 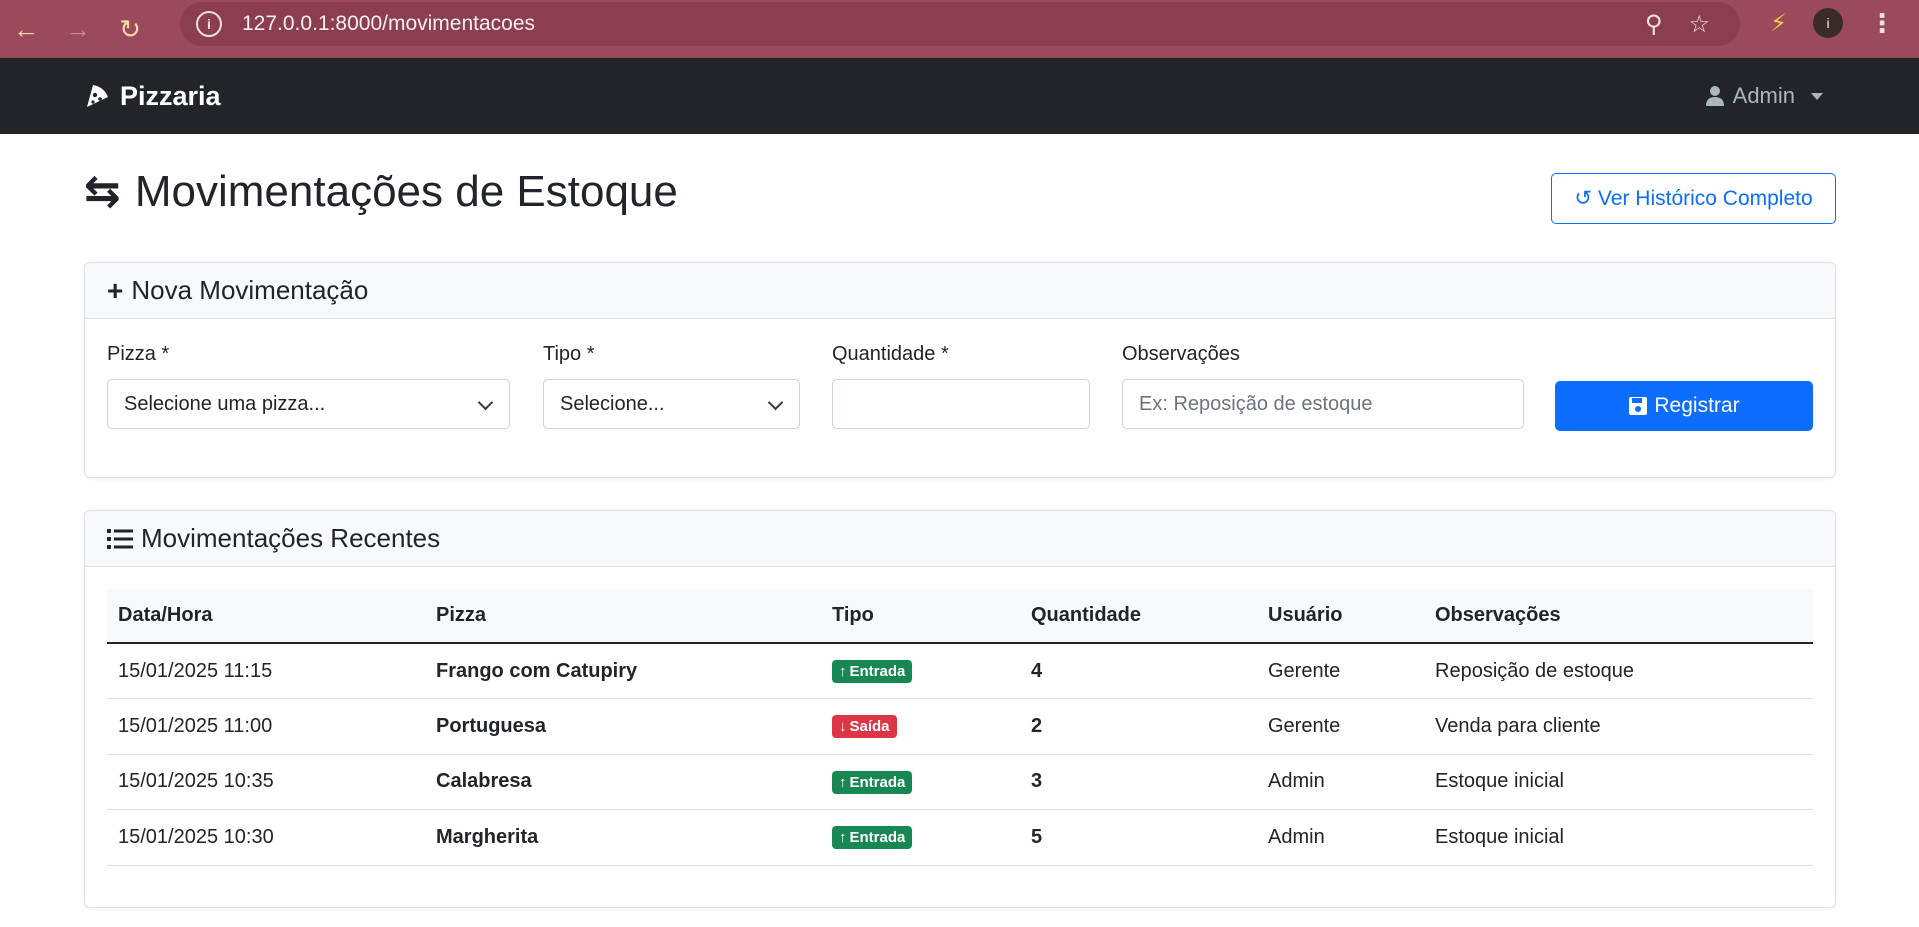 I want to click on quantidade-label: Quantidade *, so click(x=890, y=354).